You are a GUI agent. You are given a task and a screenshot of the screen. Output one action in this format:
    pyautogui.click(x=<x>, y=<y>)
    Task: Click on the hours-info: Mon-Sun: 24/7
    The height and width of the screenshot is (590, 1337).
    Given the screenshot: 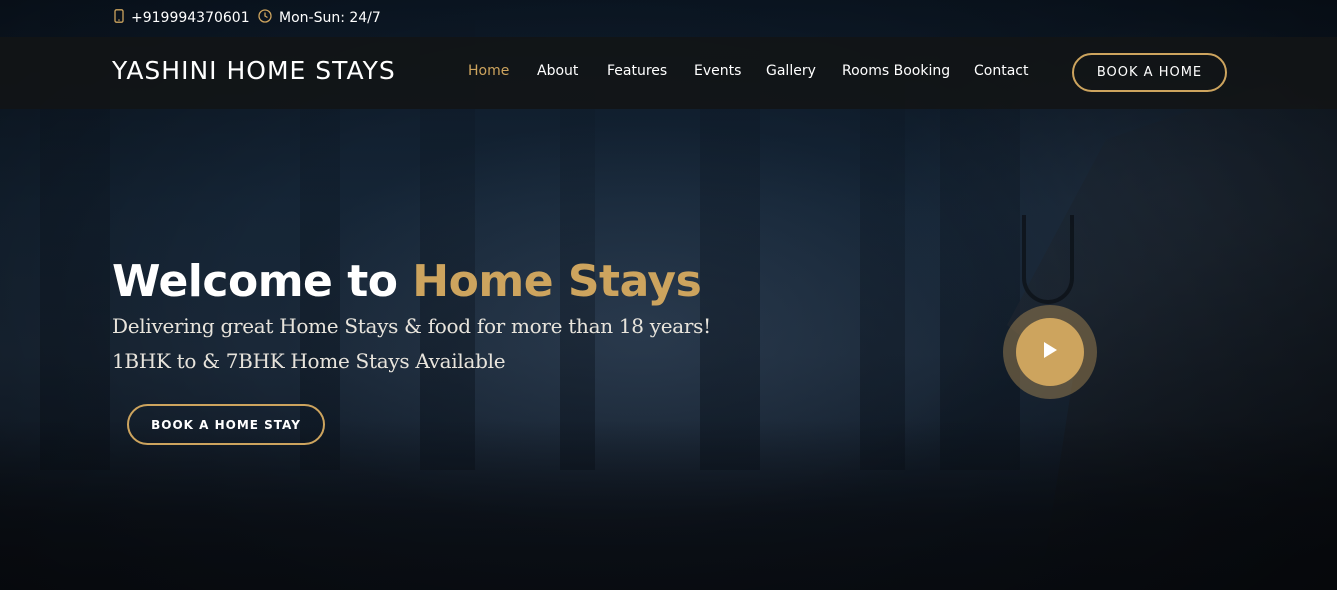 What is the action you would take?
    pyautogui.click(x=319, y=18)
    